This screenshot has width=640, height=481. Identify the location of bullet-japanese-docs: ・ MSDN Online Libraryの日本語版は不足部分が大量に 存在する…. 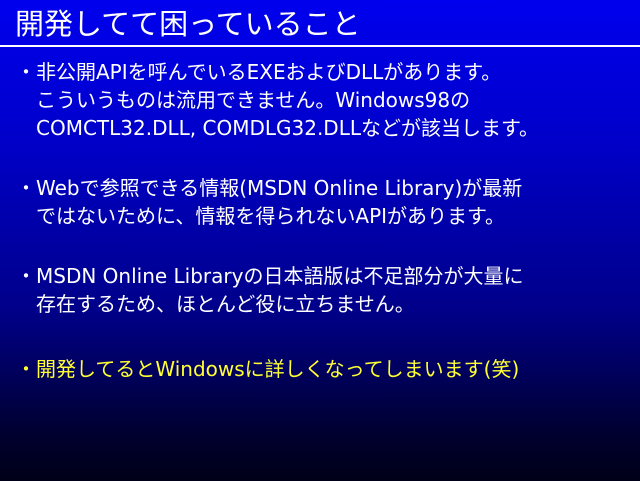
(269, 290).